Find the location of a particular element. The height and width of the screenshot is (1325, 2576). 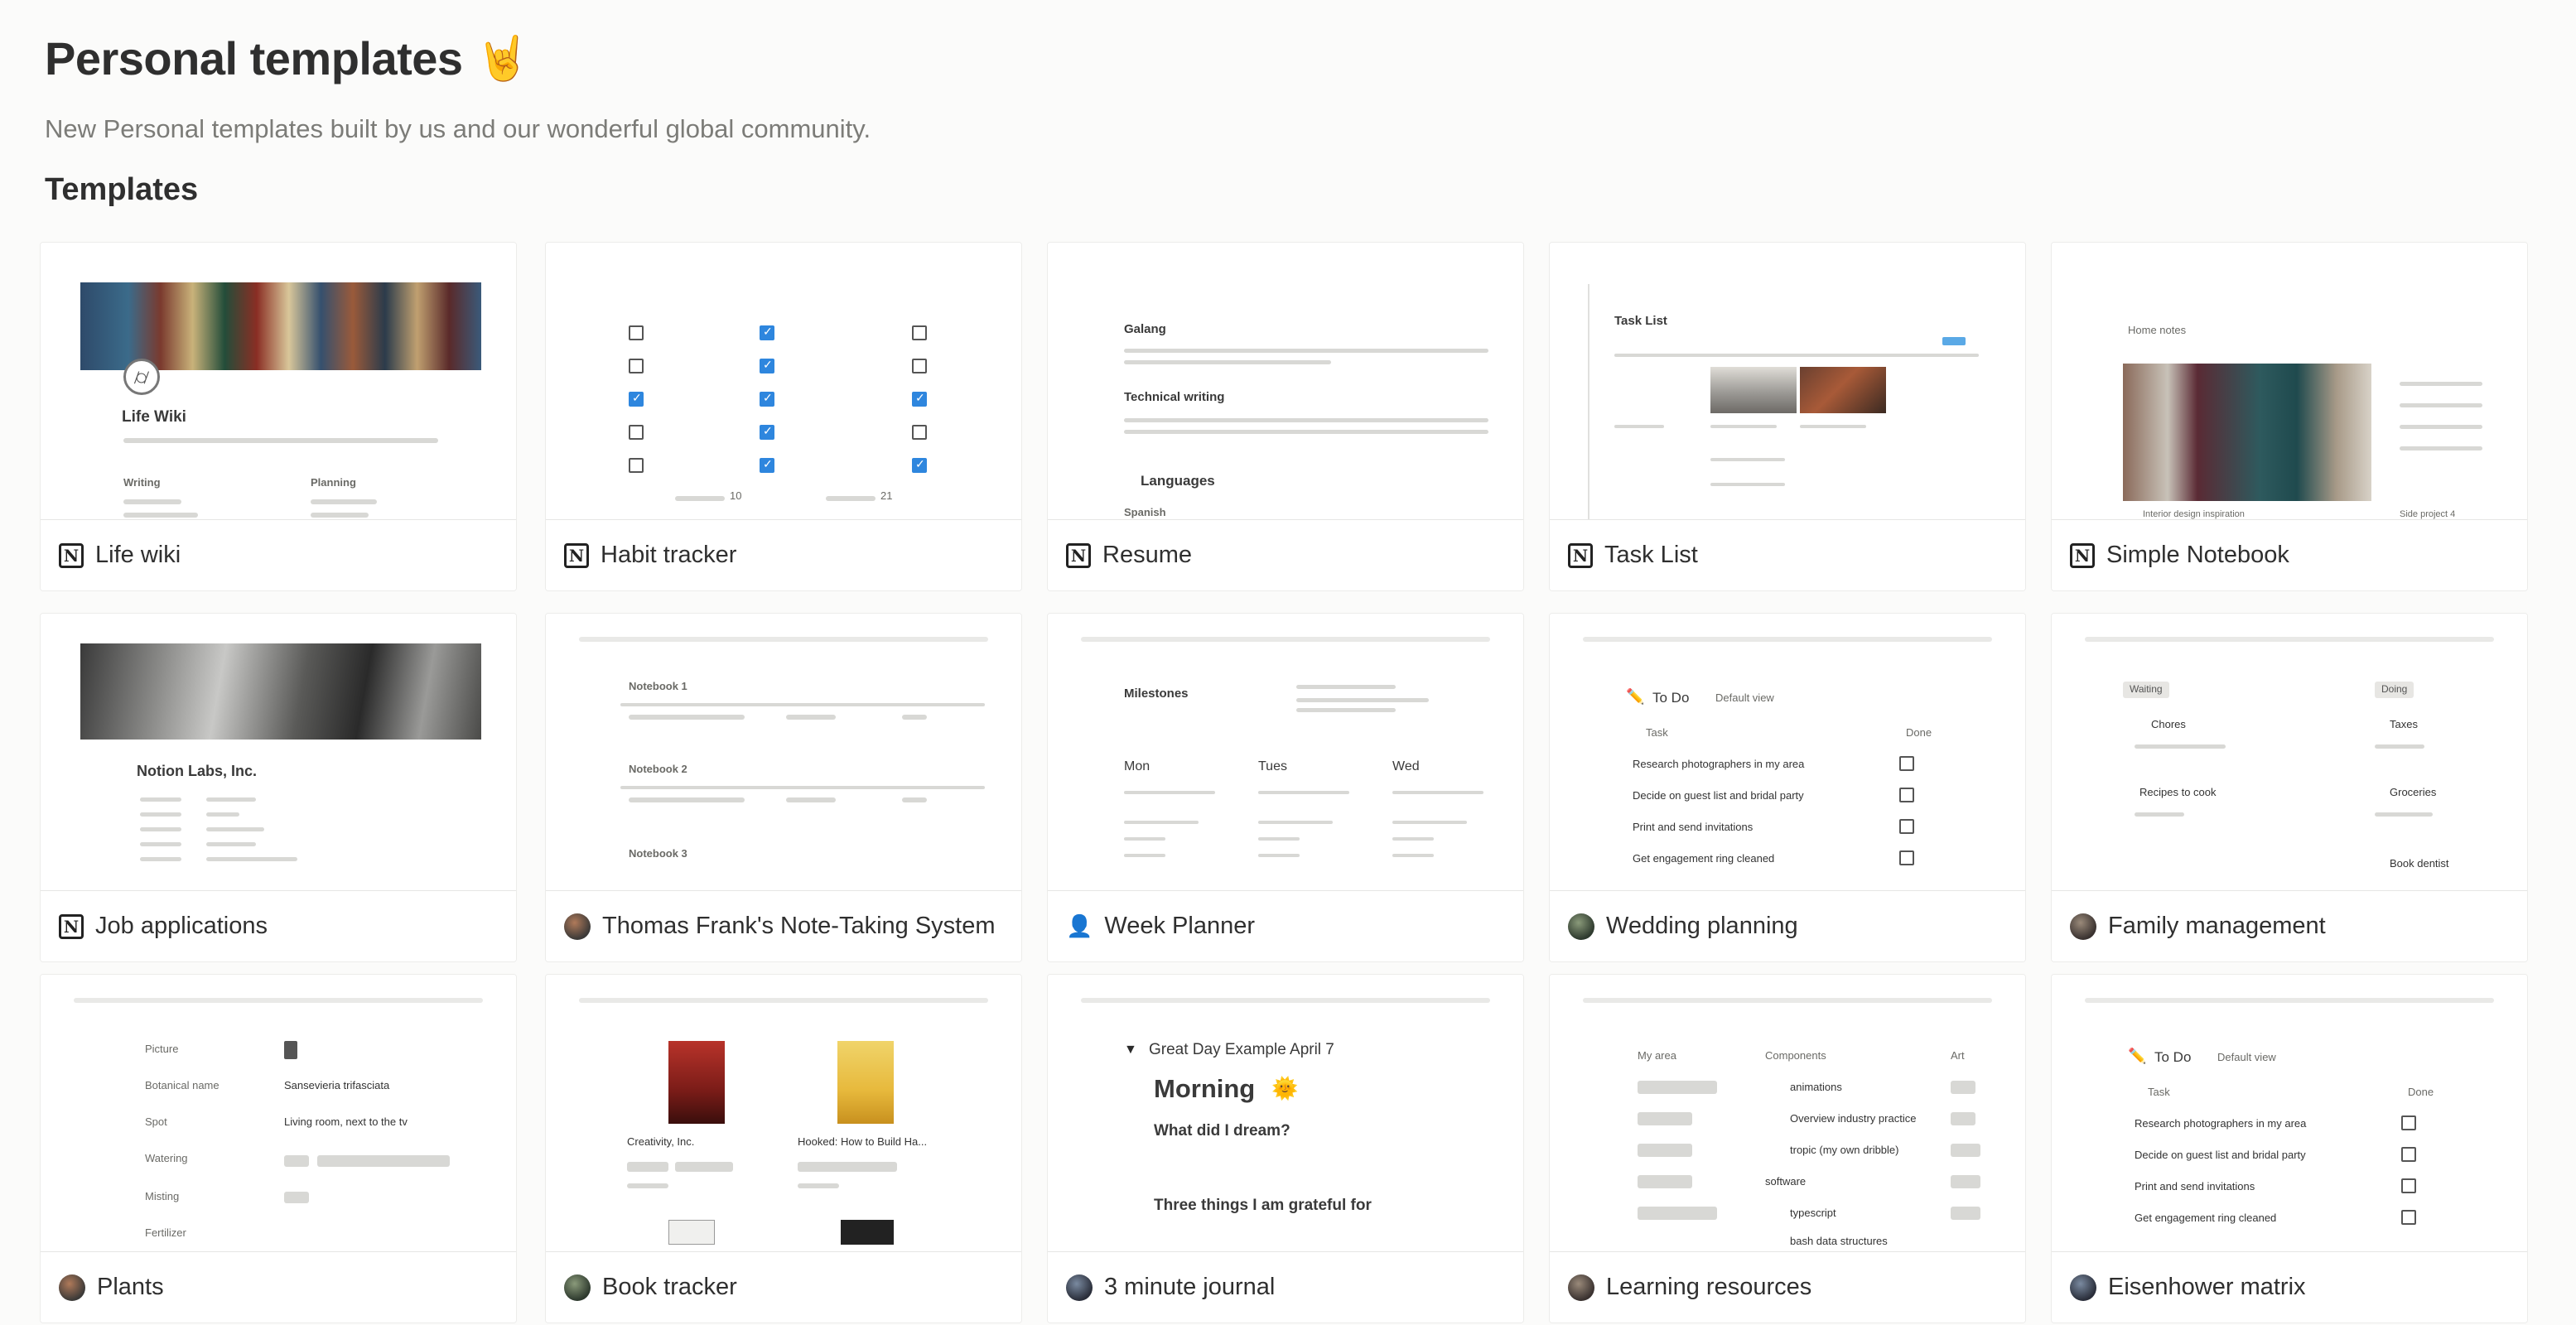

learning-row-4: software is located at coordinates (1786, 1181).